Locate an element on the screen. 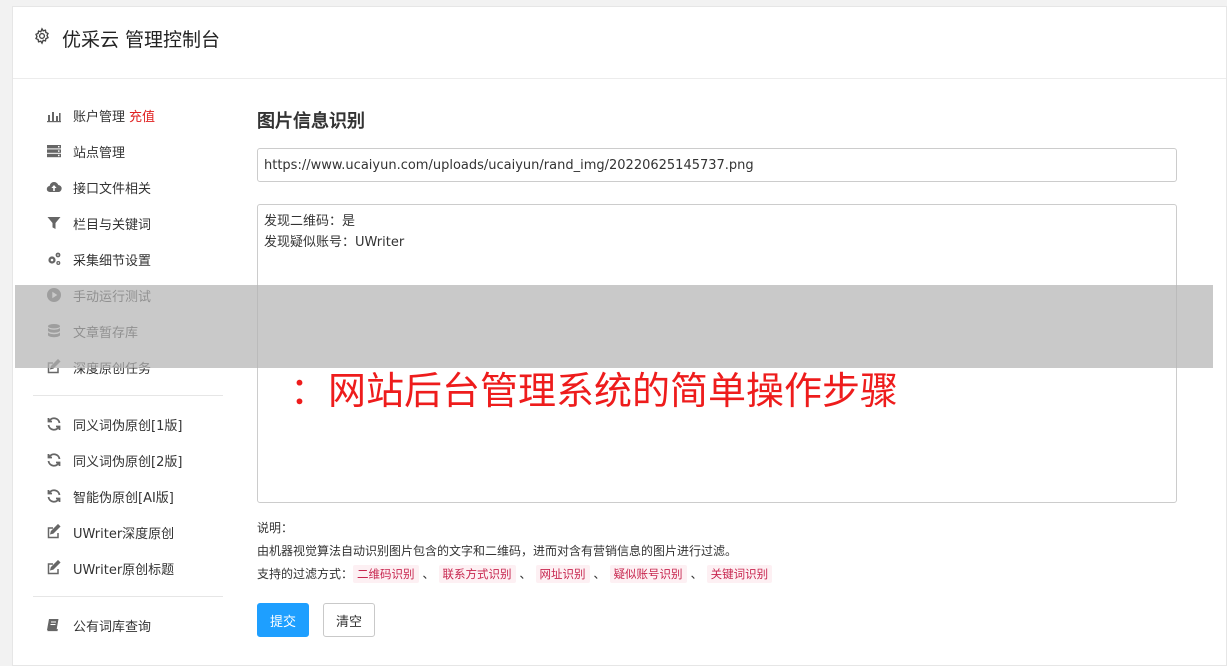  sidebar-item: 同义词伪原创[1版] is located at coordinates (128, 424).